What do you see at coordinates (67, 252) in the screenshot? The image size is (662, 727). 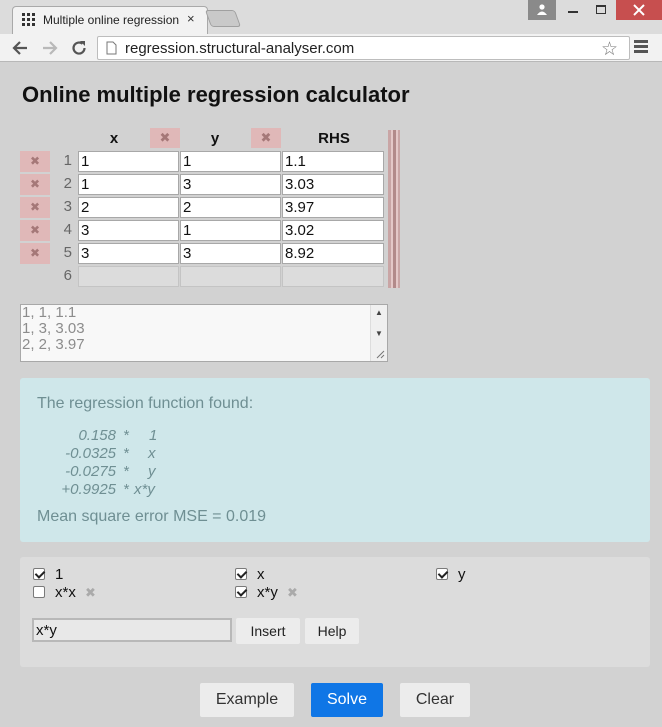 I see `row-number: 5` at bounding box center [67, 252].